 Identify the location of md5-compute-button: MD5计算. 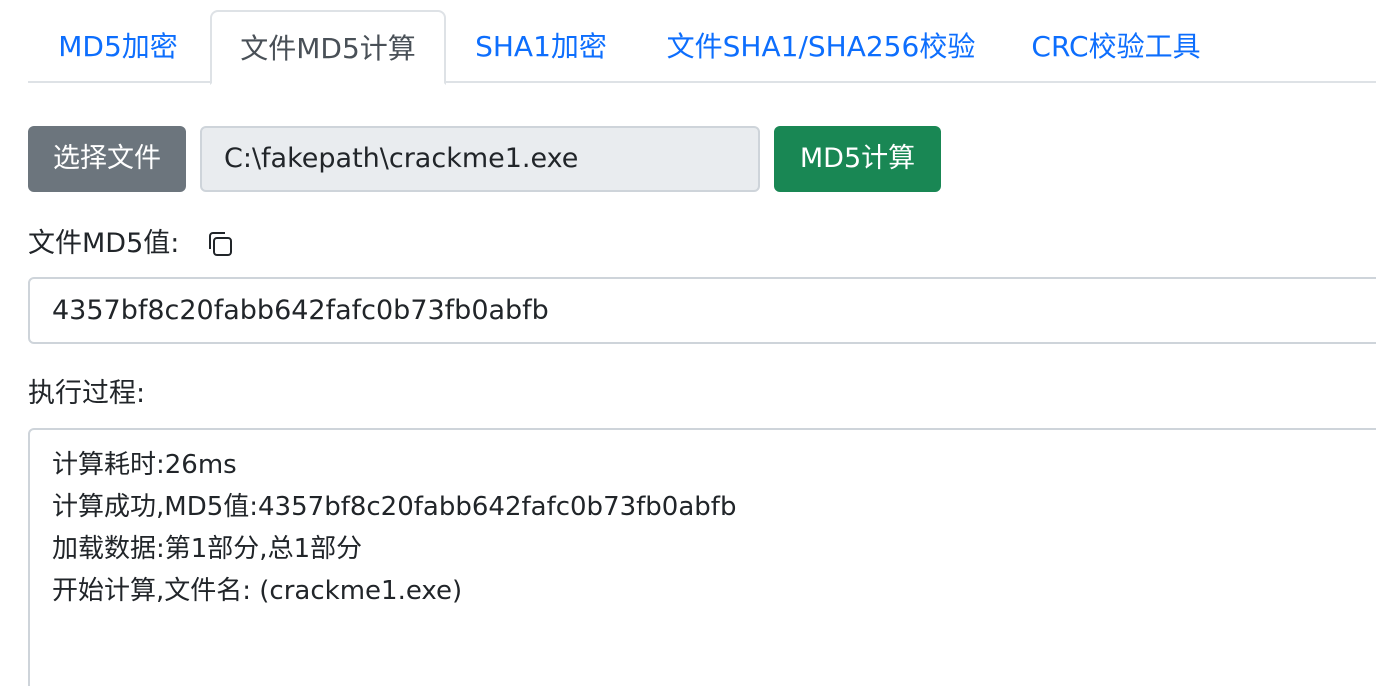
(857, 159).